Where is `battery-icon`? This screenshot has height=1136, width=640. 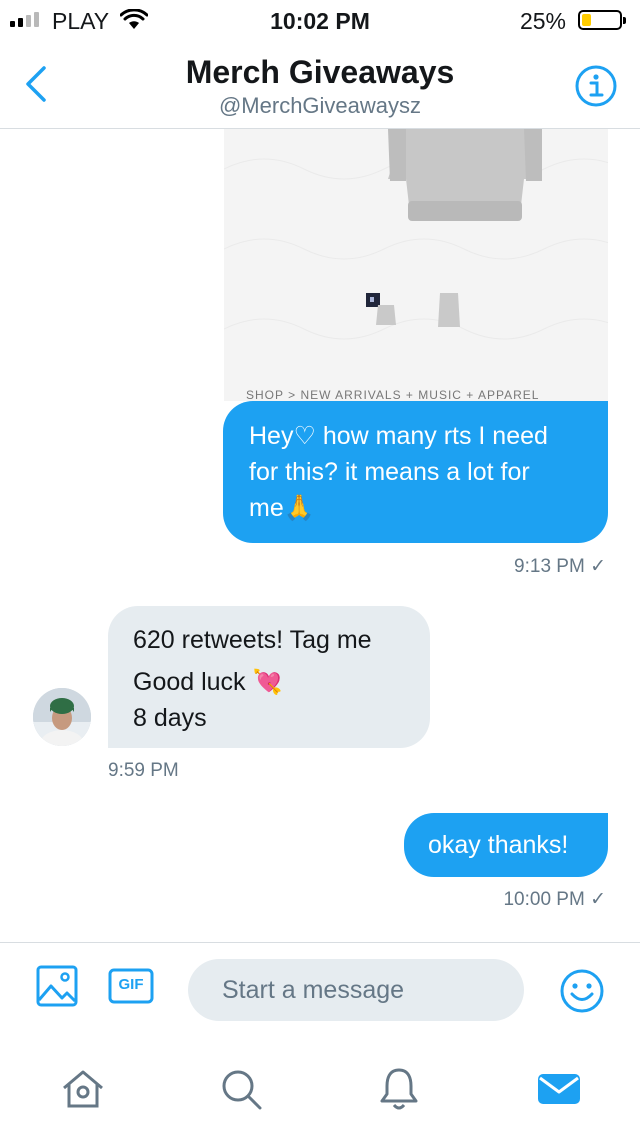
battery-icon is located at coordinates (602, 20).